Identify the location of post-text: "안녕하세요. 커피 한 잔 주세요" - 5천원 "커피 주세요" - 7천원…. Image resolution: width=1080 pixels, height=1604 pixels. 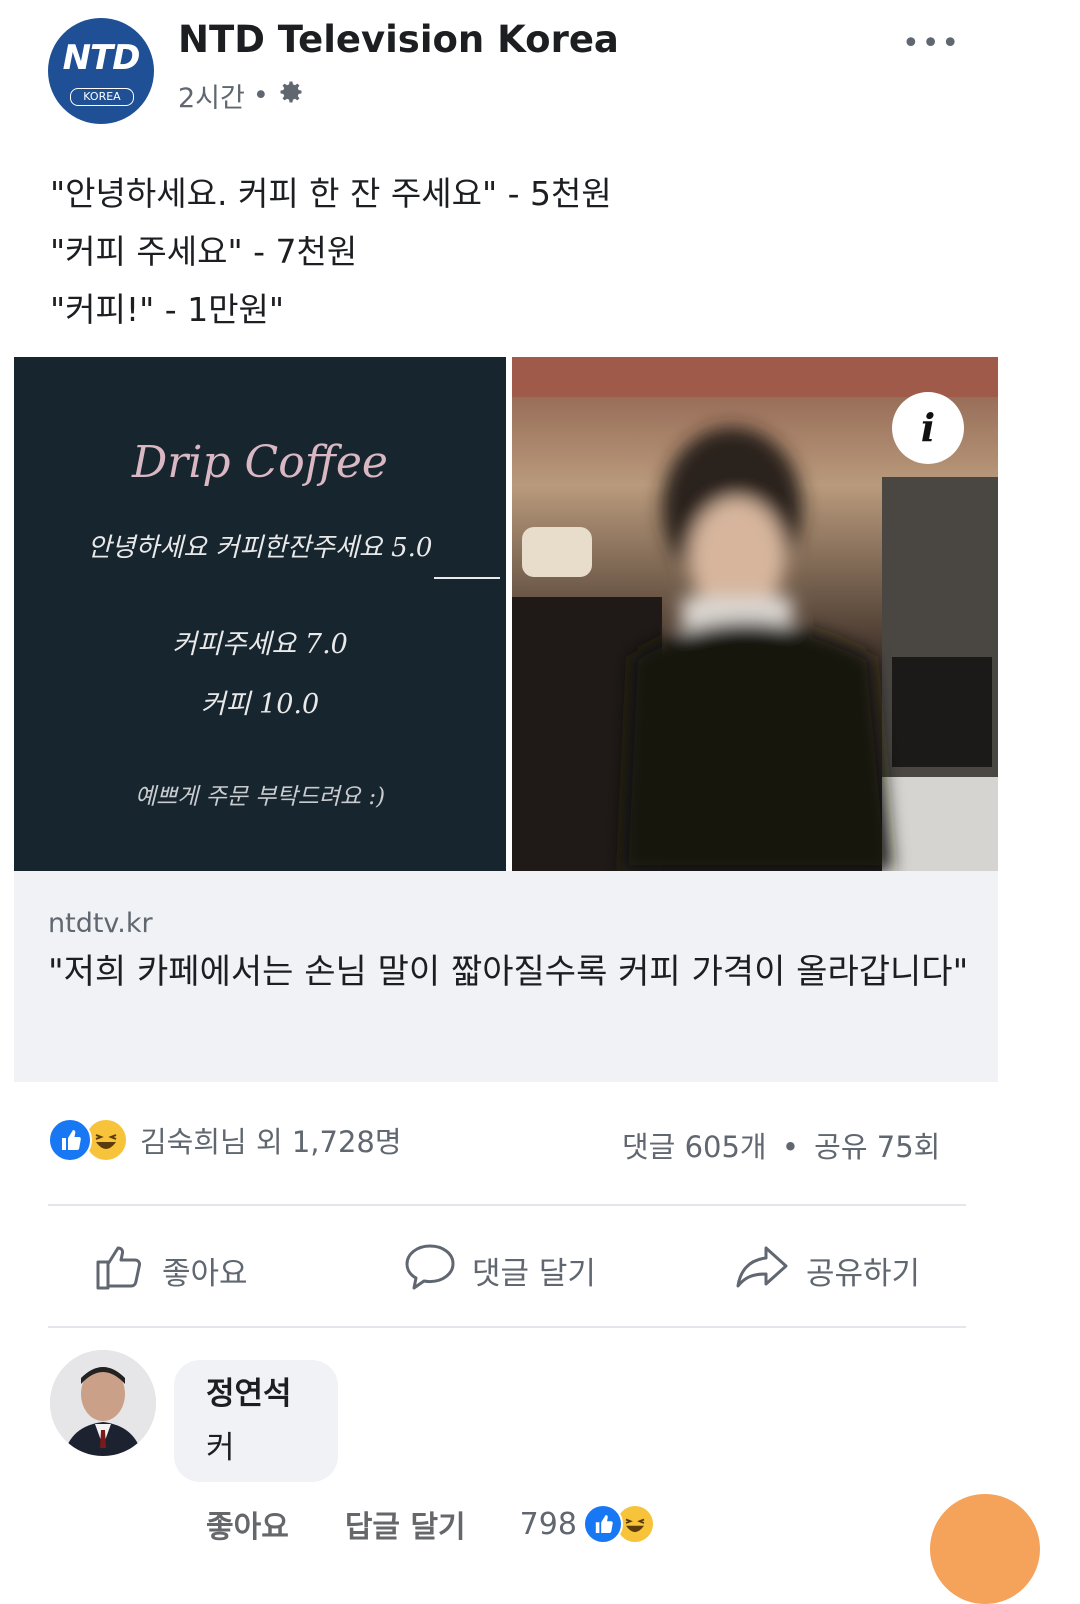
(331, 252).